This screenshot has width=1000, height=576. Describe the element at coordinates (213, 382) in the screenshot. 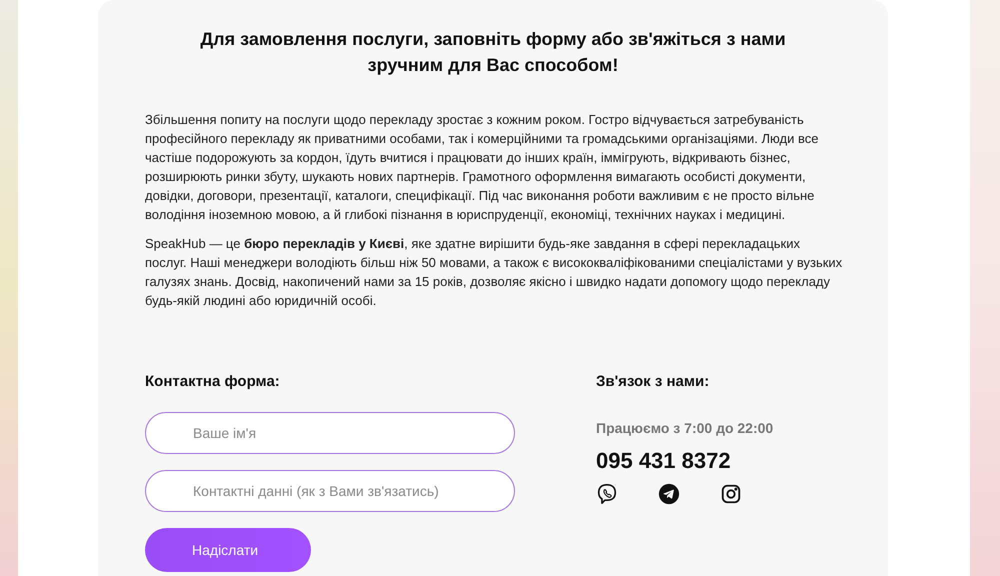

I see `form-heading: Контактна форма:` at that location.